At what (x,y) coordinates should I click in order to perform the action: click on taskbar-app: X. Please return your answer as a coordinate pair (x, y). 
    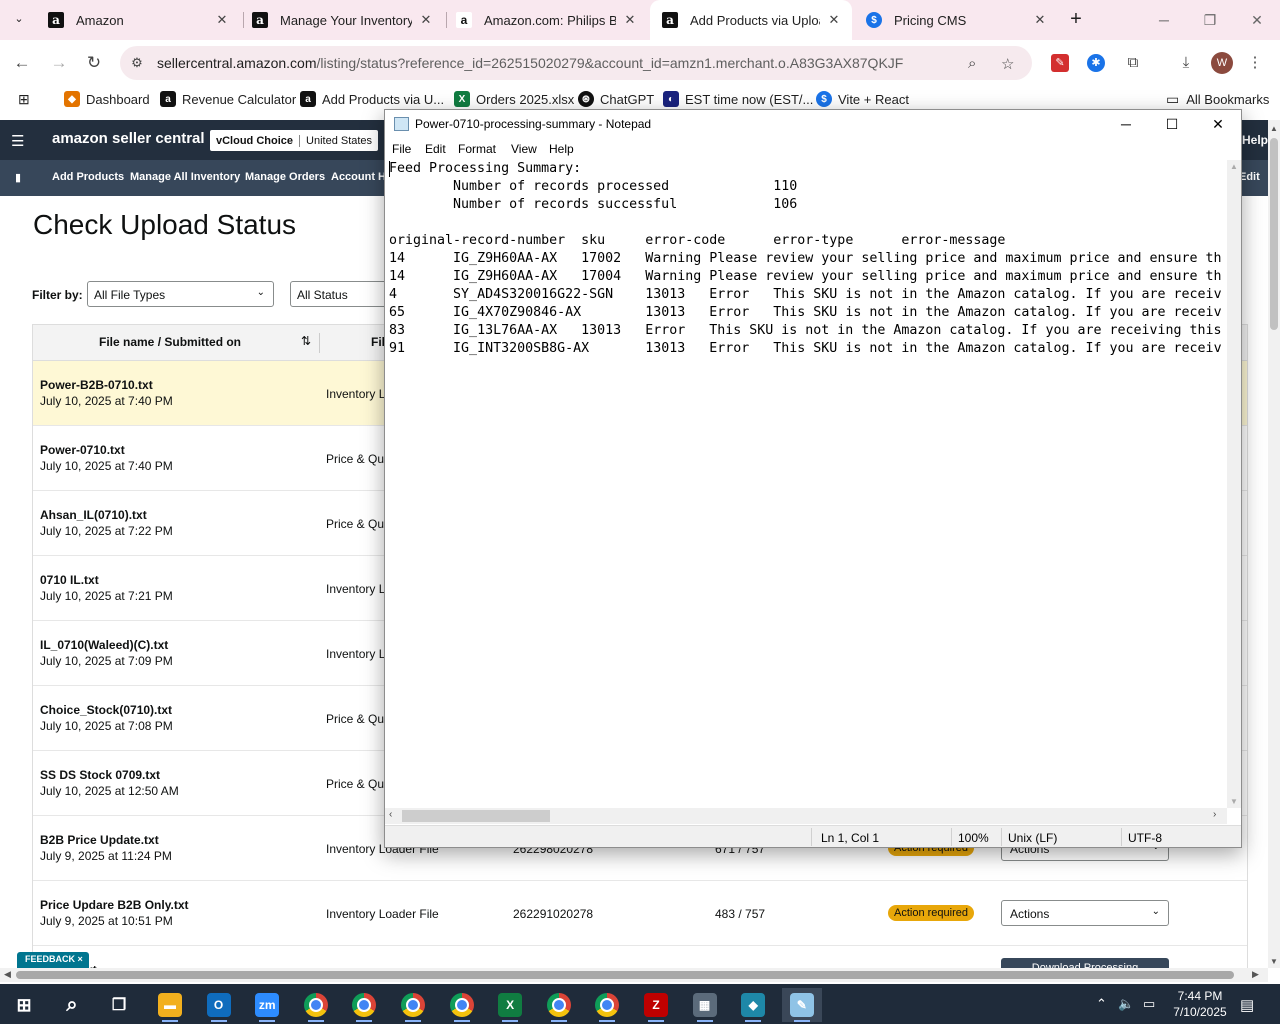
    Looking at the image, I should click on (510, 1005).